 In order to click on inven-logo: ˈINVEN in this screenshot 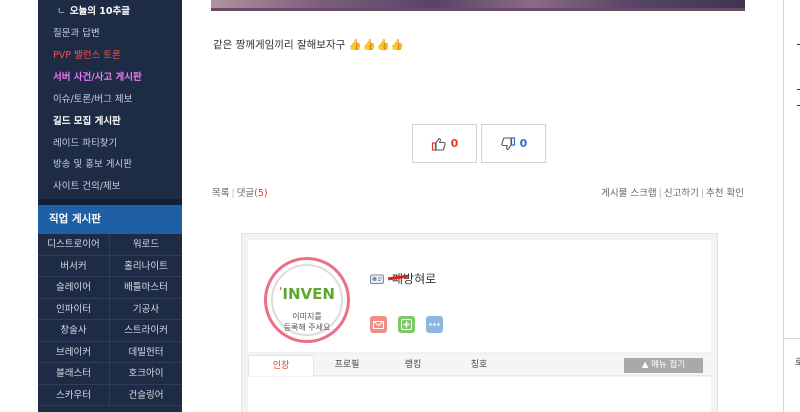, I will do `click(307, 294)`.